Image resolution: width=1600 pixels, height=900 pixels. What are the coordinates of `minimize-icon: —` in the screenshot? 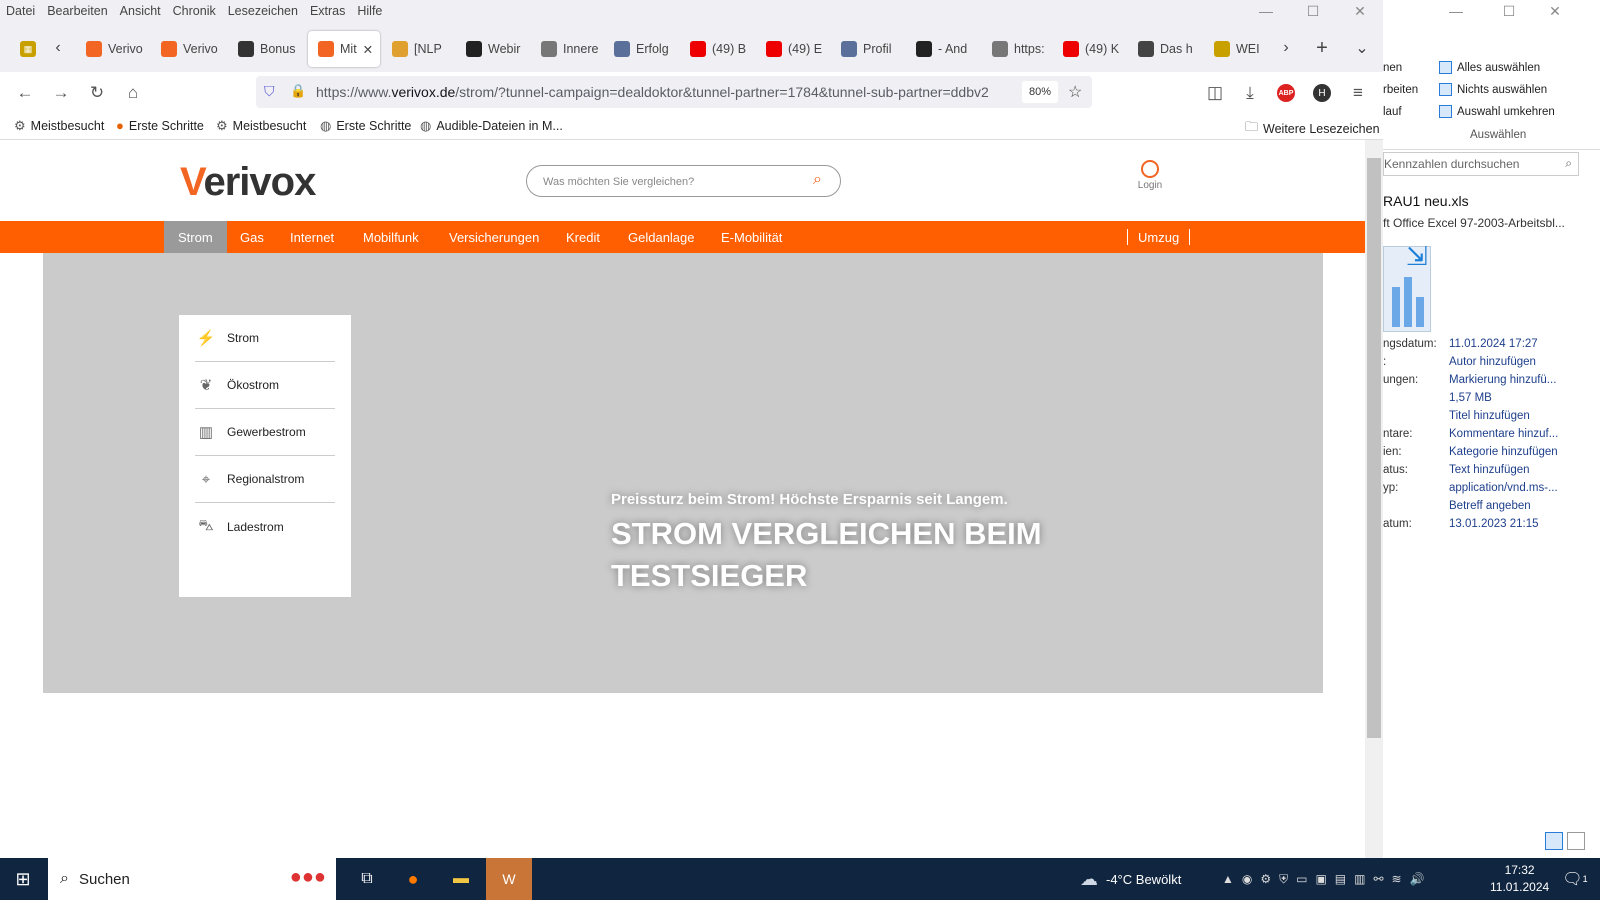 It's located at (1266, 11).